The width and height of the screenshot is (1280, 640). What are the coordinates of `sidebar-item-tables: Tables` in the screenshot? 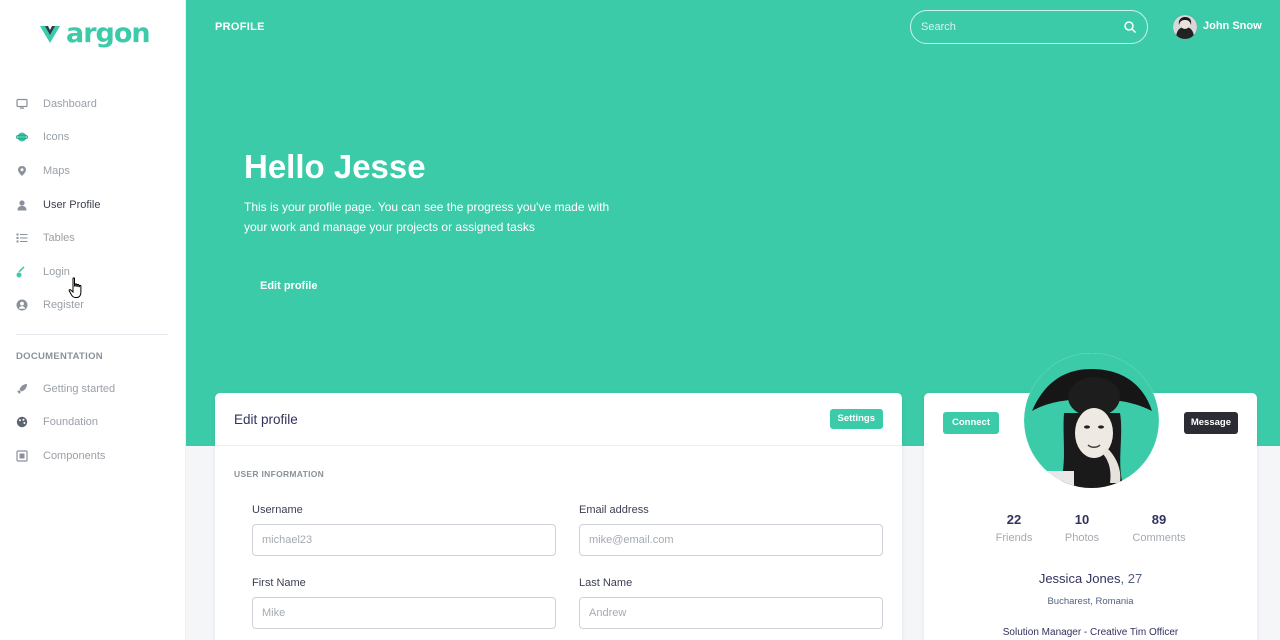 It's located at (93, 238).